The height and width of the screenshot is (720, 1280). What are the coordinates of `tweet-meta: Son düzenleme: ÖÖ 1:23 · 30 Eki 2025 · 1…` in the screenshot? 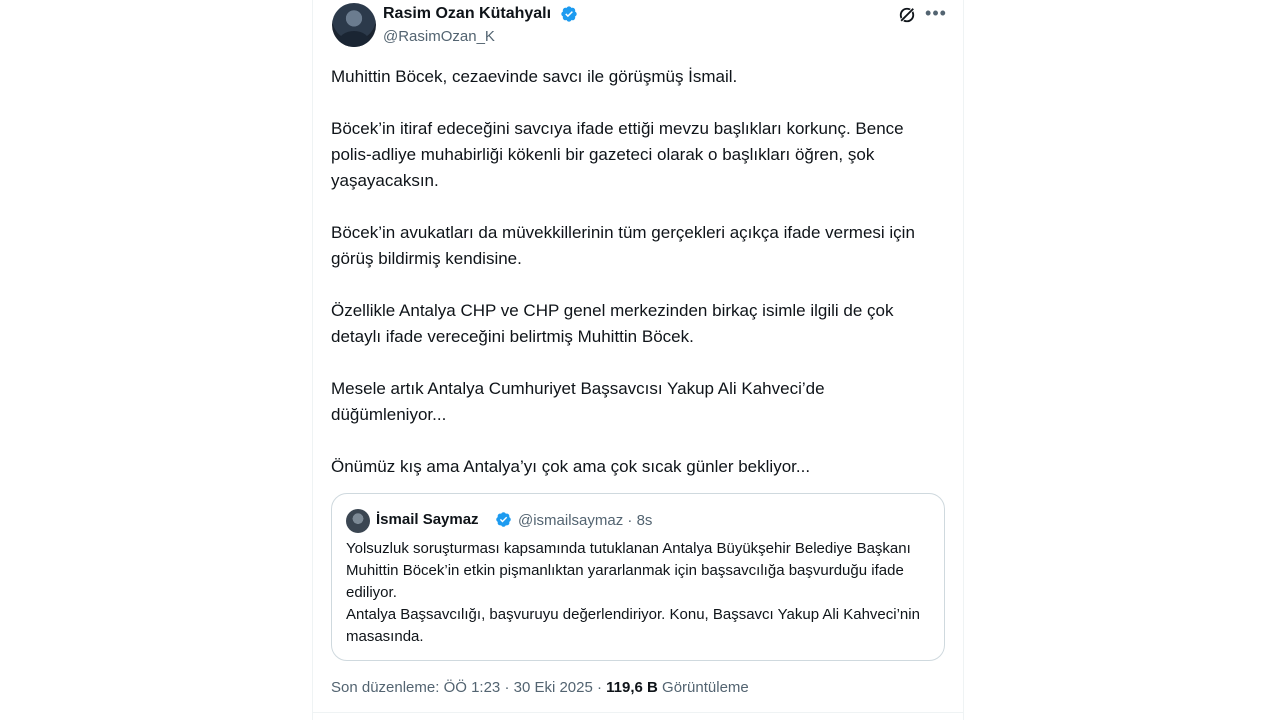 It's located at (540, 687).